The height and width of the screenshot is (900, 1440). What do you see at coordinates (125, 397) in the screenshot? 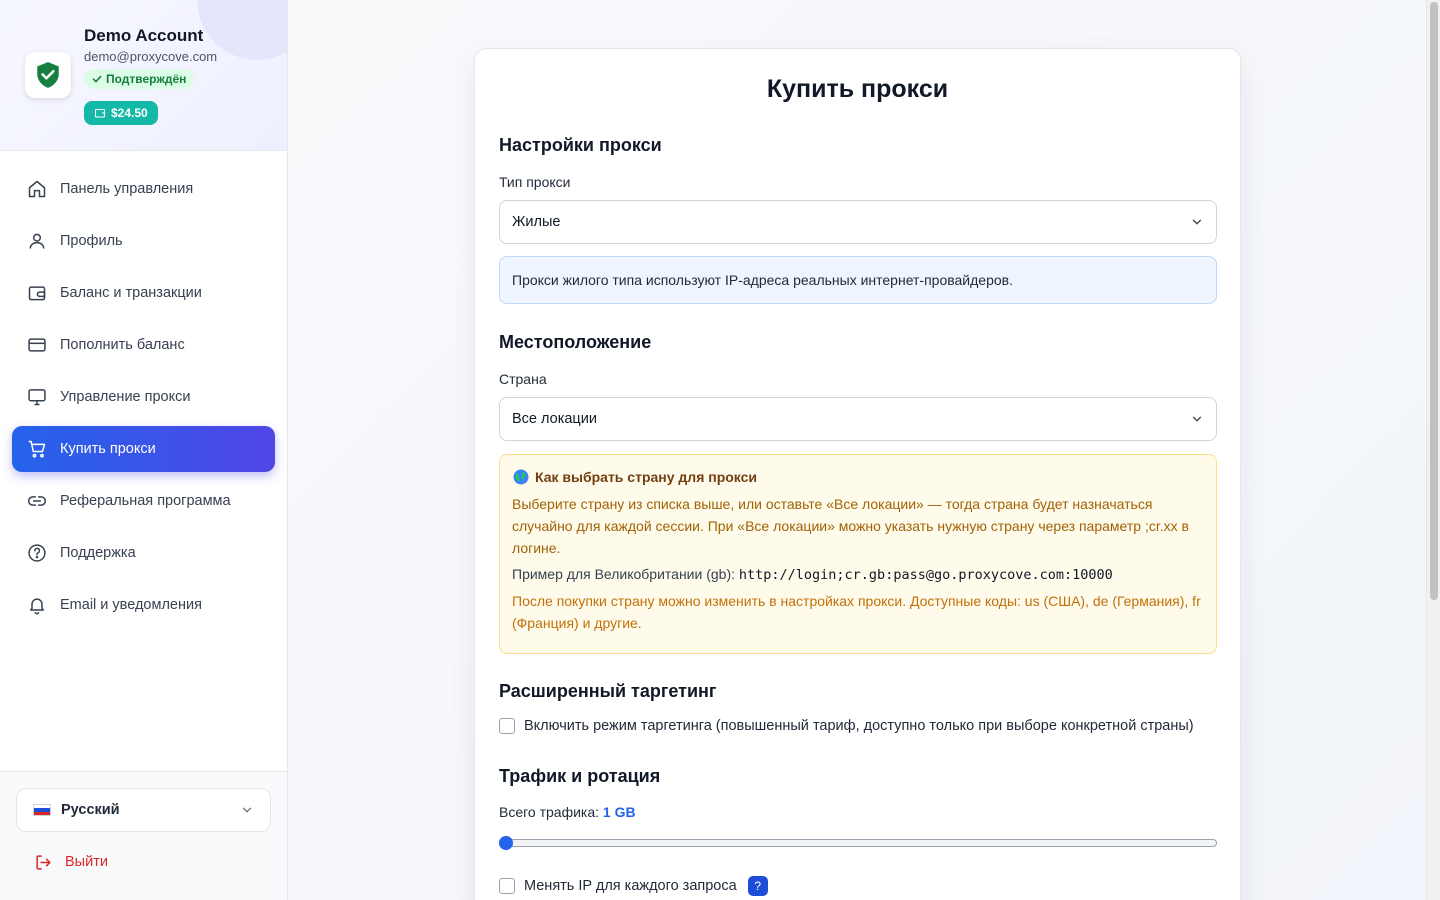
I see `sidebar-item-label: Управление прокси` at bounding box center [125, 397].